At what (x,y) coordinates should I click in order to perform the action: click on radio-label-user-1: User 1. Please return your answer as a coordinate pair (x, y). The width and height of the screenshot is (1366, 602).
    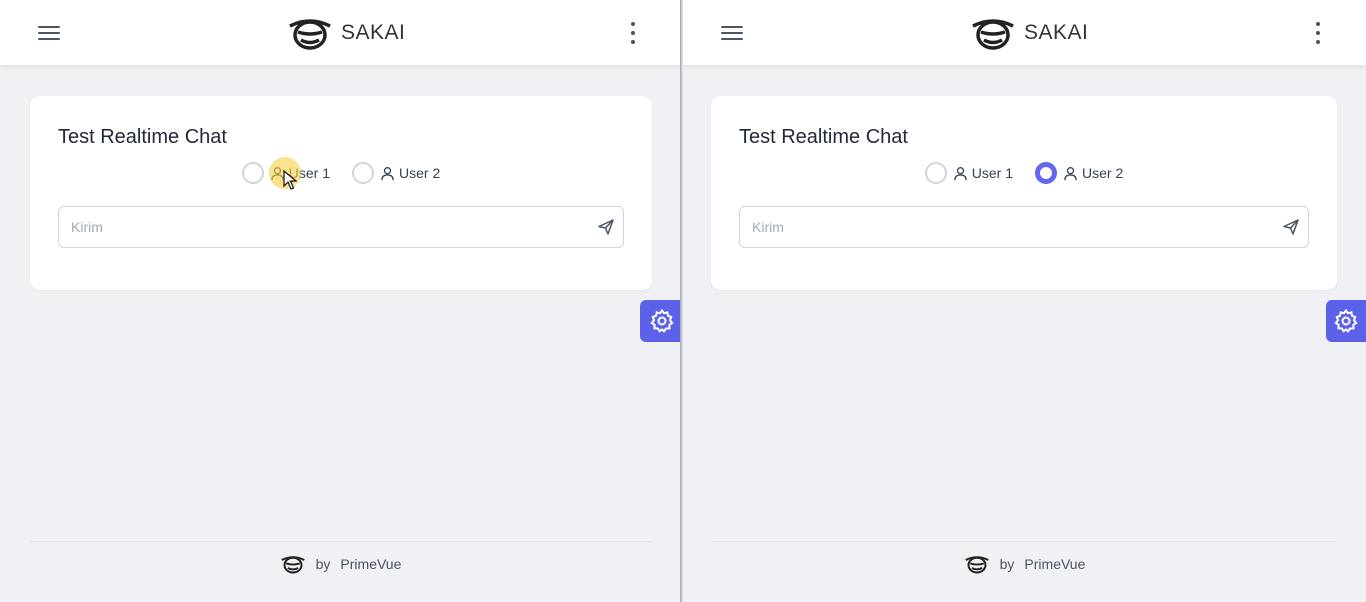
    Looking at the image, I should click on (992, 173).